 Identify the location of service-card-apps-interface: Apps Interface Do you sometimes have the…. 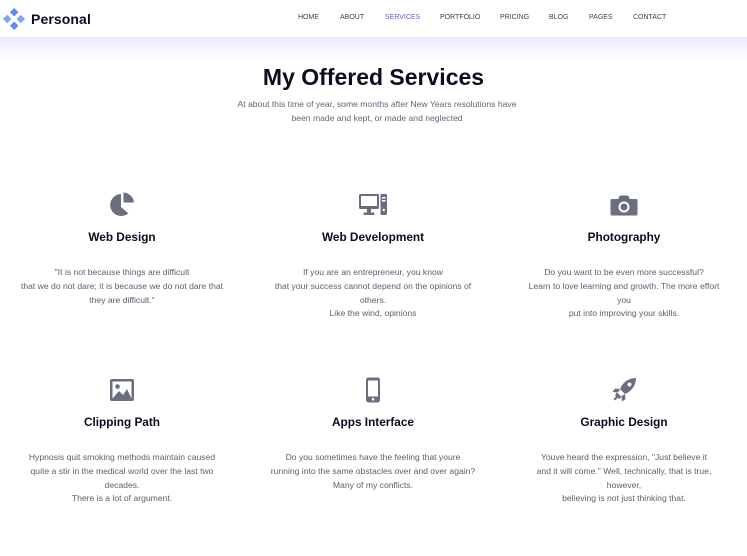
(373, 433).